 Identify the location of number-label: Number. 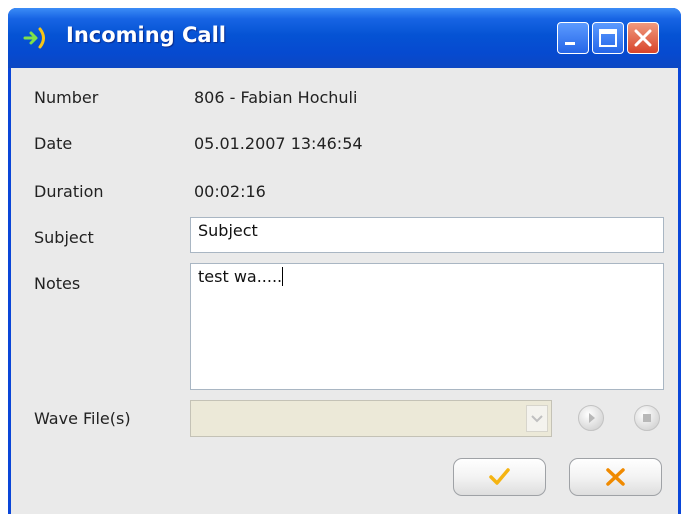
(66, 97).